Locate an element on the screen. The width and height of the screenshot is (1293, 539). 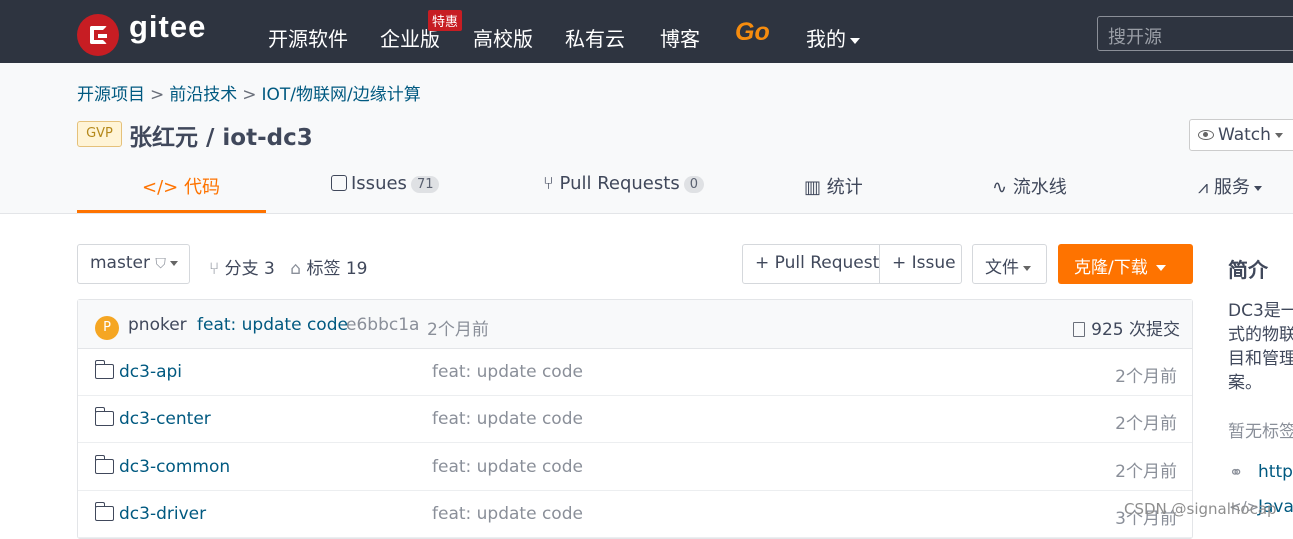
tab-services-label: 服务 is located at coordinates (1231, 187).